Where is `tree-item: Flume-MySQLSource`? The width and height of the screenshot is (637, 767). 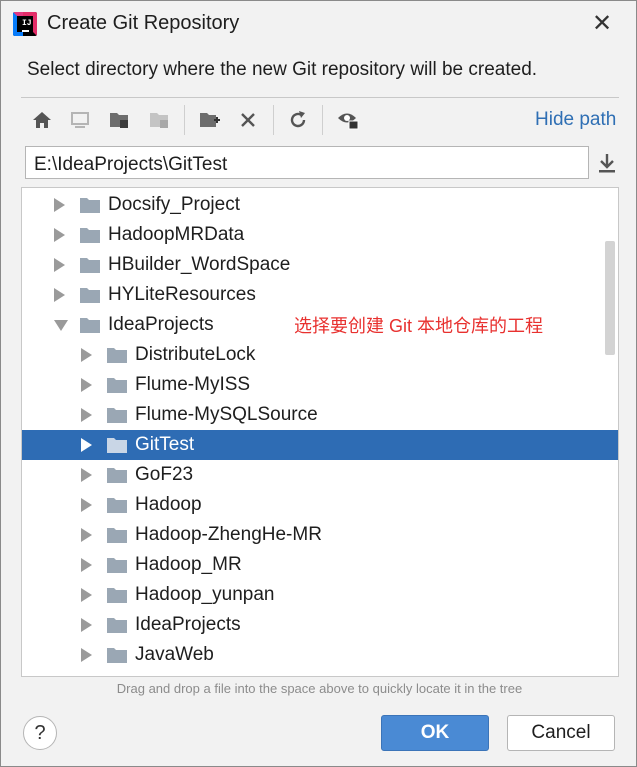 tree-item: Flume-MySQLSource is located at coordinates (320, 415).